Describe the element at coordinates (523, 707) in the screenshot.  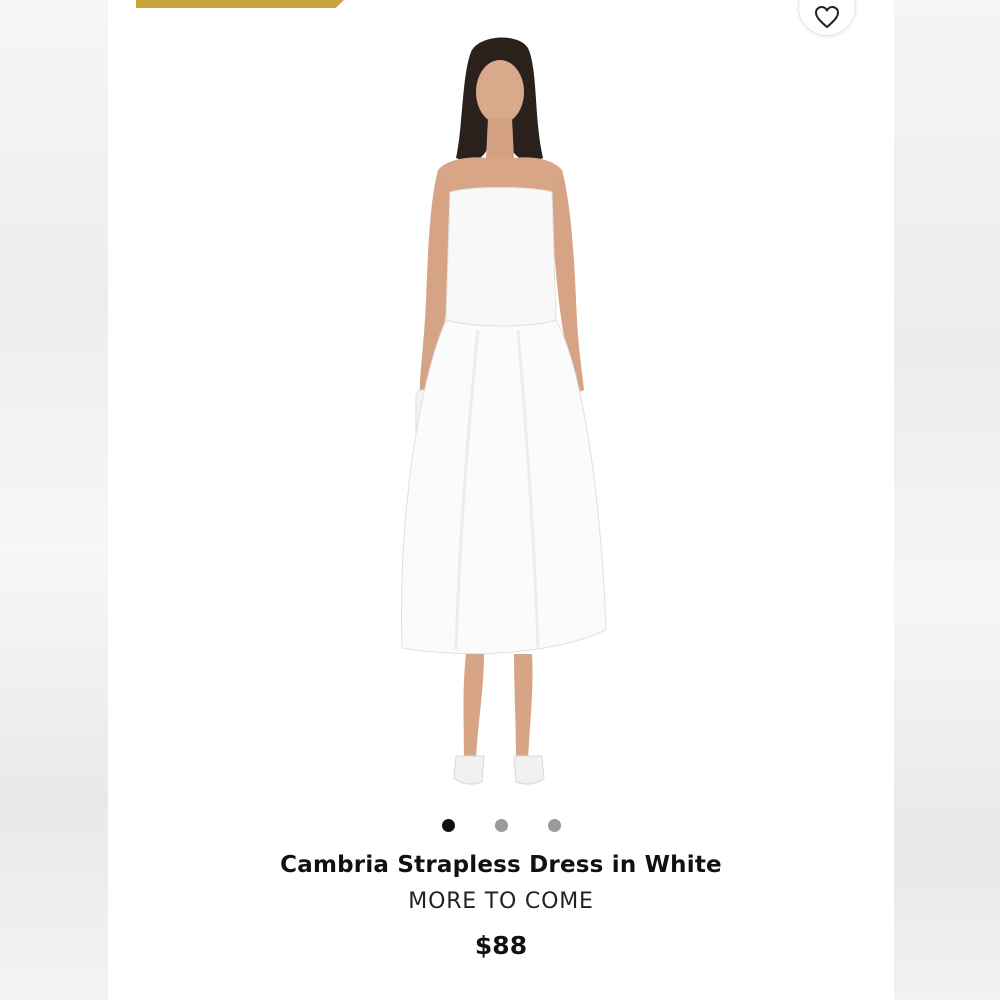
I see `model-right-leg` at that location.